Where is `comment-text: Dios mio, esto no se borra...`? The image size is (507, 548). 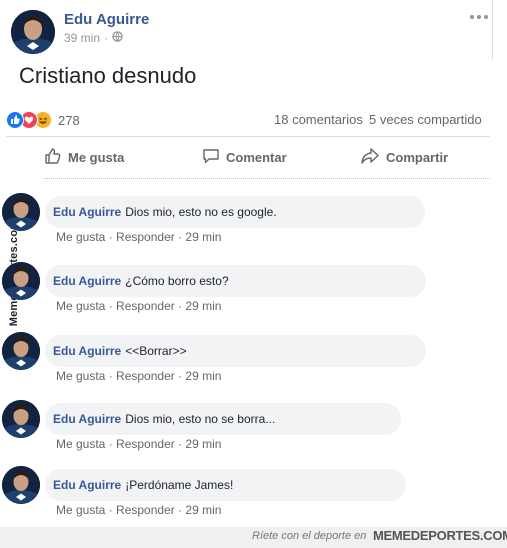 comment-text: Dios mio, esto no se borra... is located at coordinates (200, 419).